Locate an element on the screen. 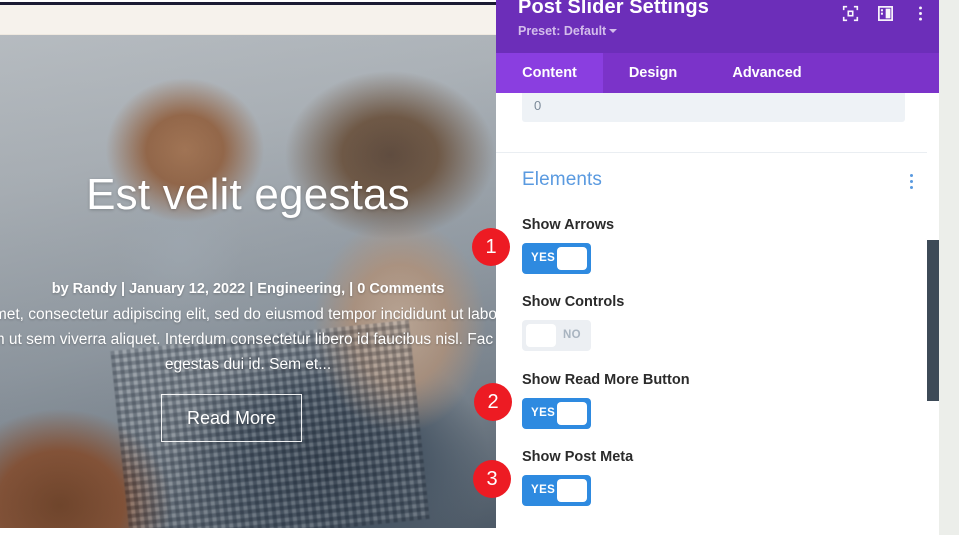 Image resolution: width=959 pixels, height=535 pixels. field-show-post-meta: Show Post Meta YES is located at coordinates (717, 477).